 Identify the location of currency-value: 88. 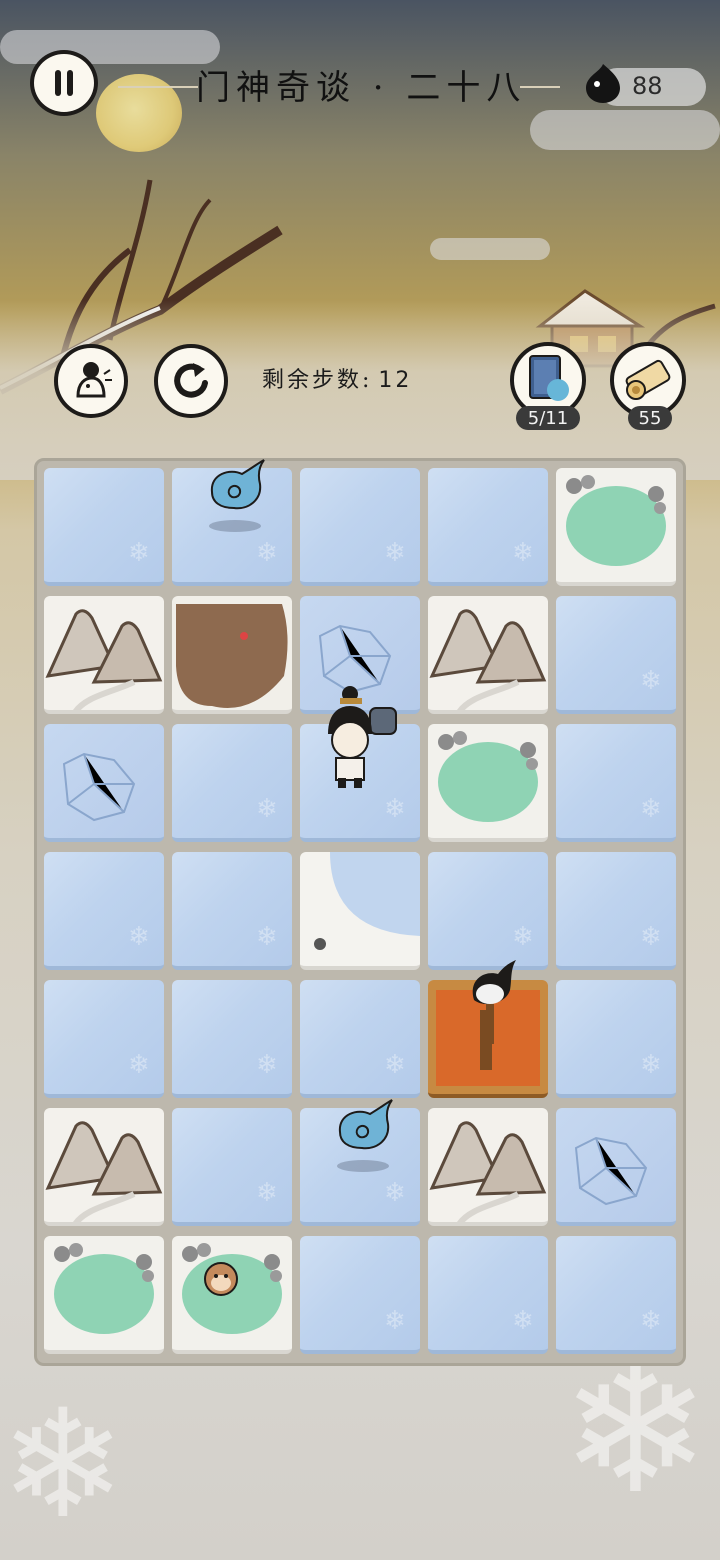
(647, 86).